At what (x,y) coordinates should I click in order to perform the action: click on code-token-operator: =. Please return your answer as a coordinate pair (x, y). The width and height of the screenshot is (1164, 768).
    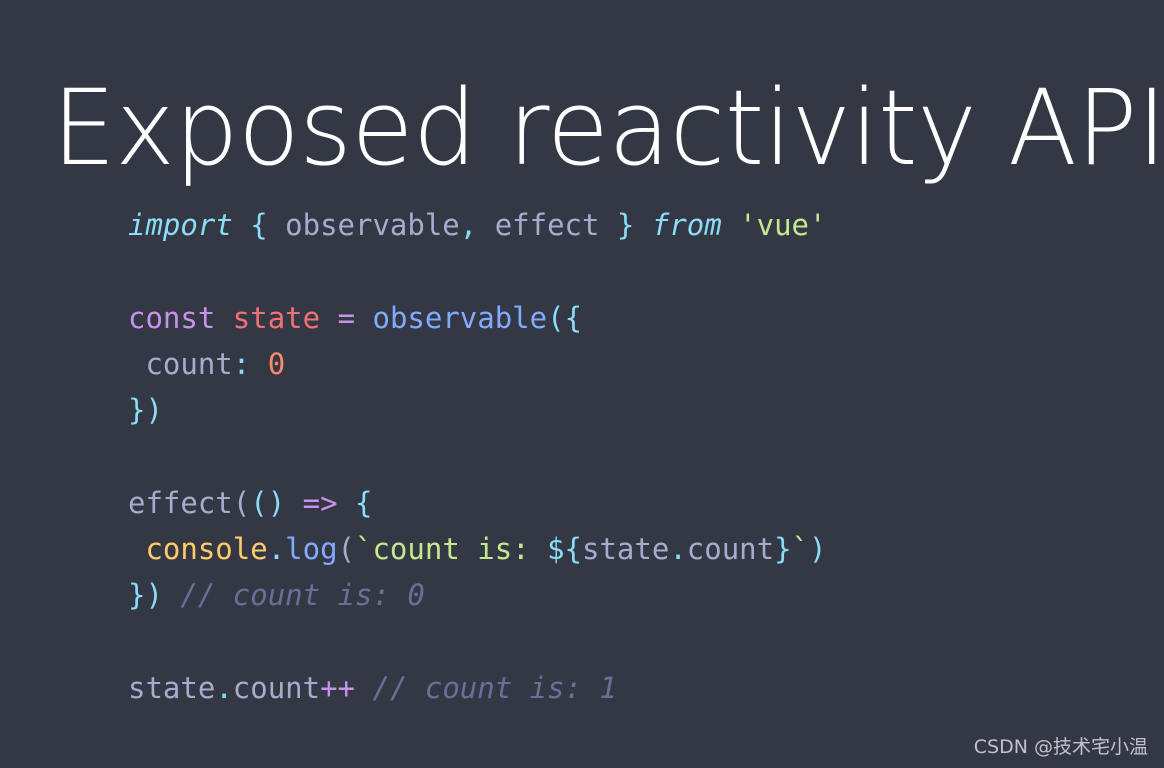
    Looking at the image, I should click on (346, 317).